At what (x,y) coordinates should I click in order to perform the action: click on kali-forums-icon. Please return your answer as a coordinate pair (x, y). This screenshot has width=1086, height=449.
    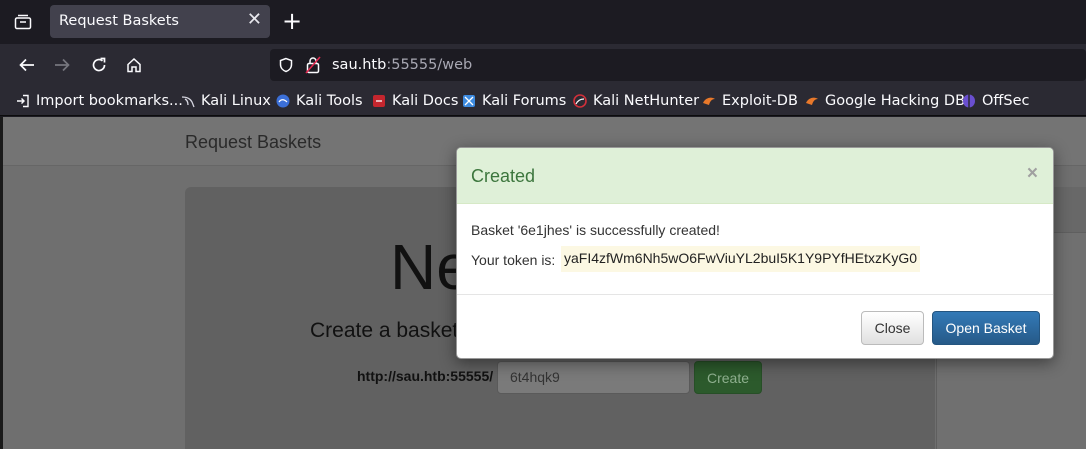
    Looking at the image, I should click on (469, 101).